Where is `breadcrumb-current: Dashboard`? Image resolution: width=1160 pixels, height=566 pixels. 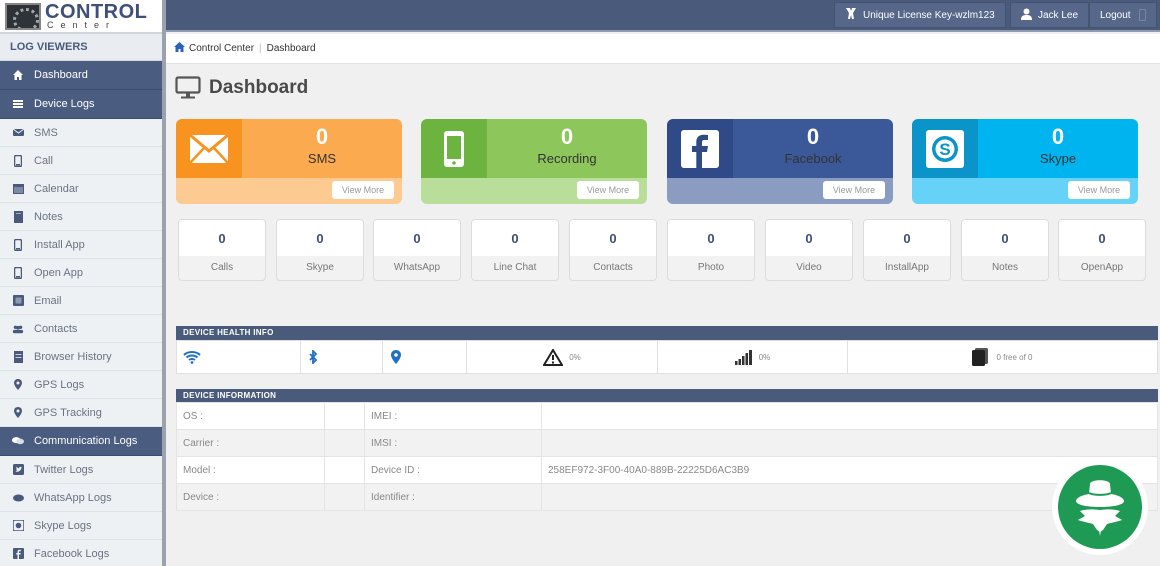
breadcrumb-current: Dashboard is located at coordinates (291, 48).